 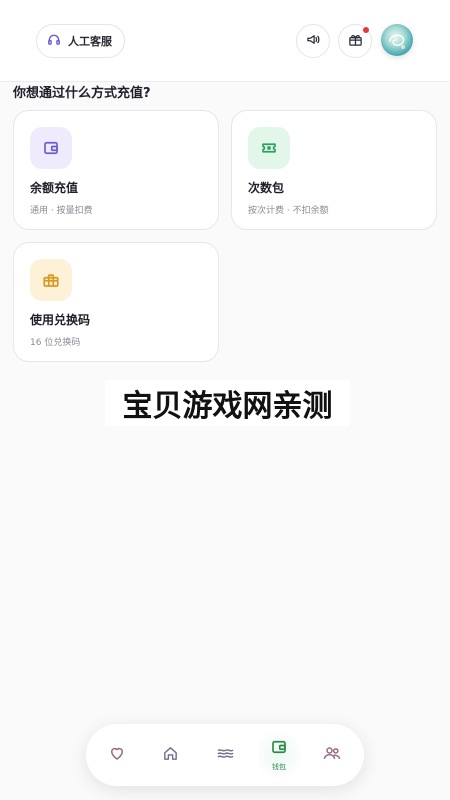 I want to click on watermark-text: 宝贝游戏网亲测, so click(x=227, y=403).